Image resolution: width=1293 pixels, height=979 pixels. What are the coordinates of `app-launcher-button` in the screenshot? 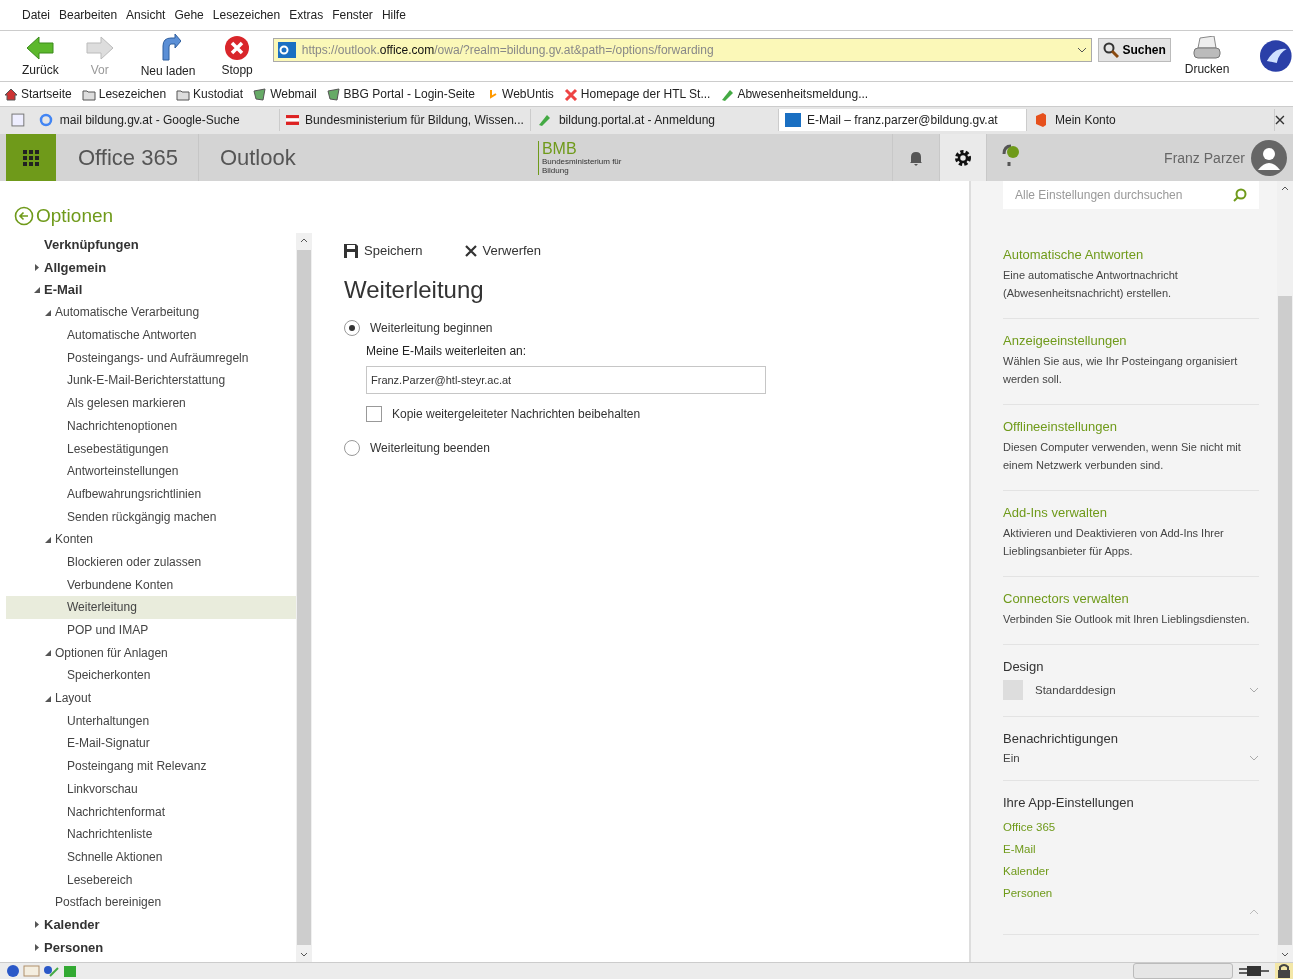 It's located at (31, 157).